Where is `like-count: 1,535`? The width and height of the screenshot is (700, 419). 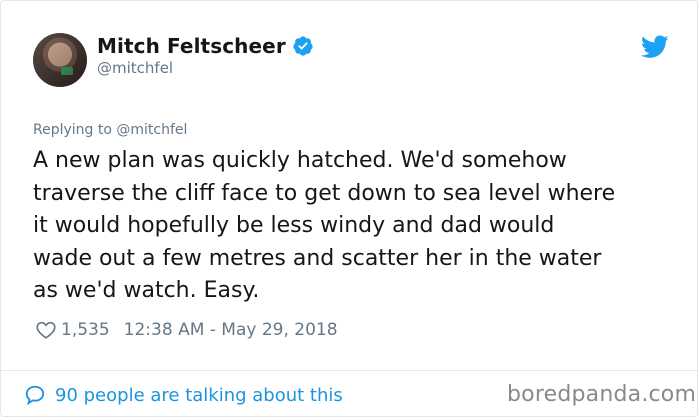
like-count: 1,535 is located at coordinates (85, 330).